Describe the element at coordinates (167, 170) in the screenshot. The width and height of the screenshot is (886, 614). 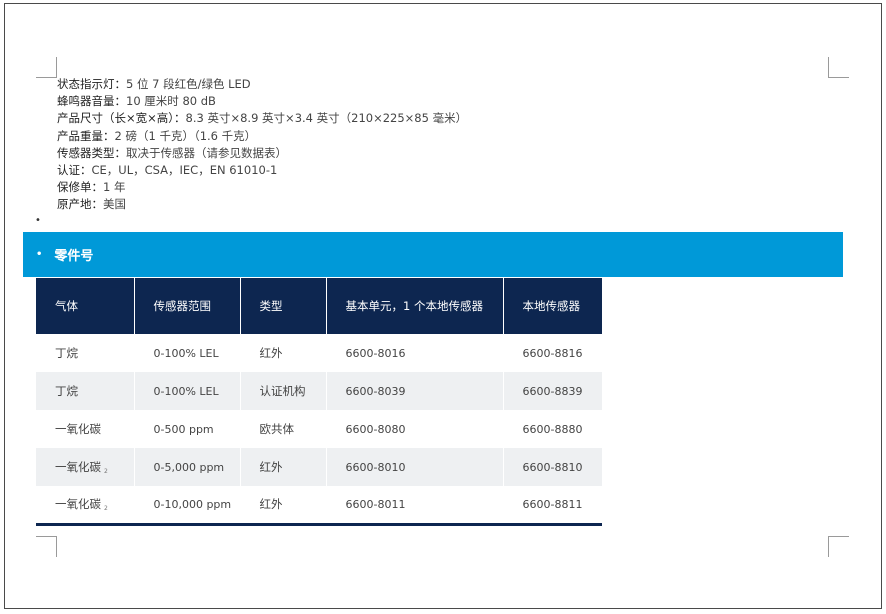
I see `spec-certification: 认证：CE，UL，CSA，IEC，EN 61010-1` at that location.